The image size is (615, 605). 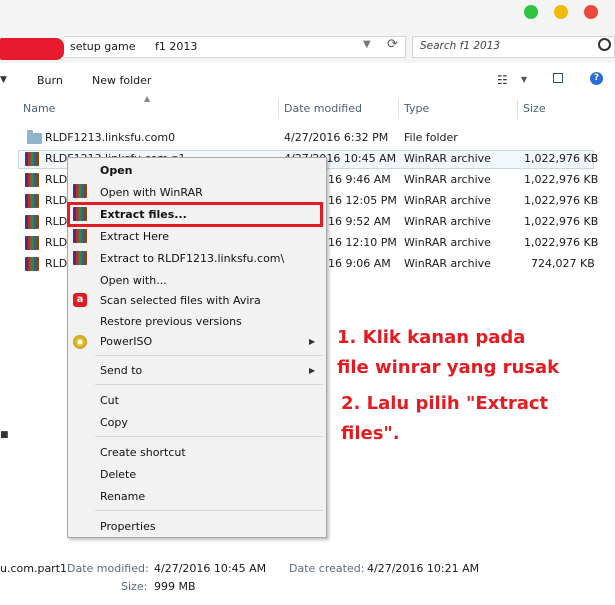 What do you see at coordinates (327, 568) in the screenshot?
I see `details-date-created-label: Date created:` at bounding box center [327, 568].